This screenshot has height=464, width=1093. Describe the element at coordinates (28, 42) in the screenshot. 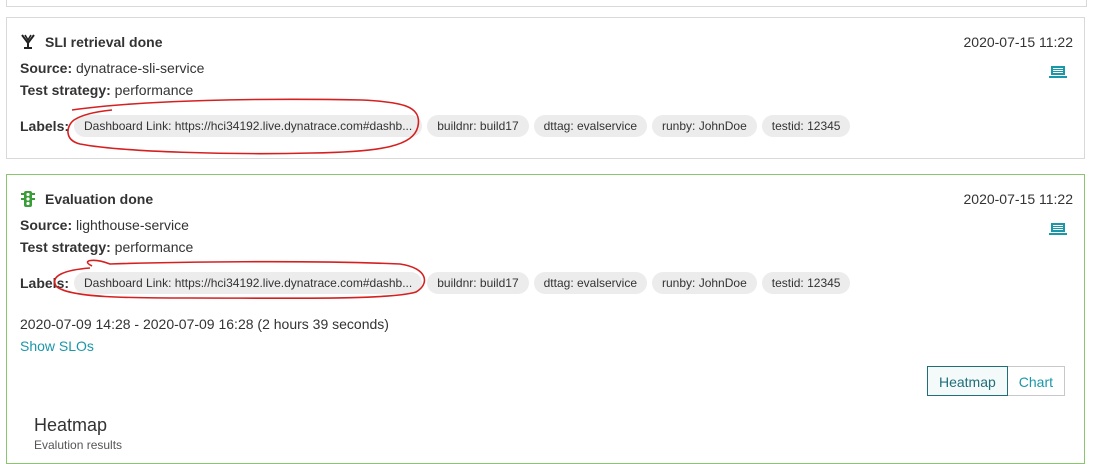

I see `sli-fork-icon` at that location.